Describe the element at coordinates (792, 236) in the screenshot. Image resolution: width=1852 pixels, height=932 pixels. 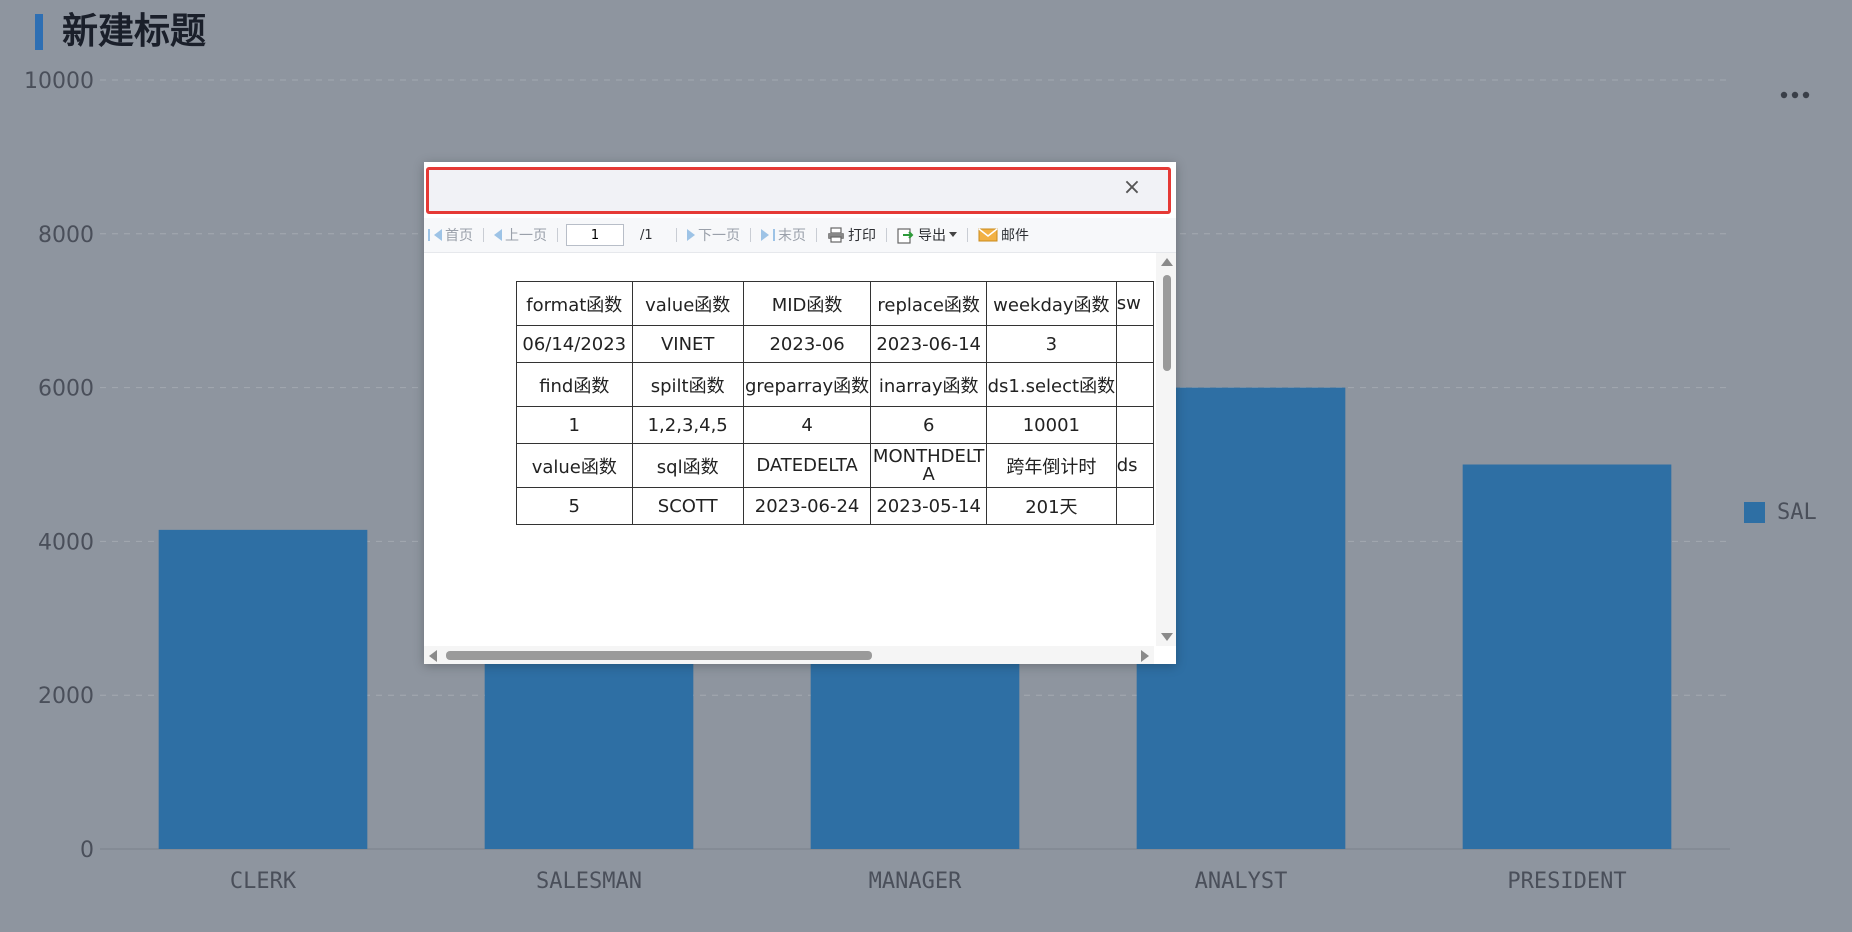
I see `last-page-label: 末页` at that location.